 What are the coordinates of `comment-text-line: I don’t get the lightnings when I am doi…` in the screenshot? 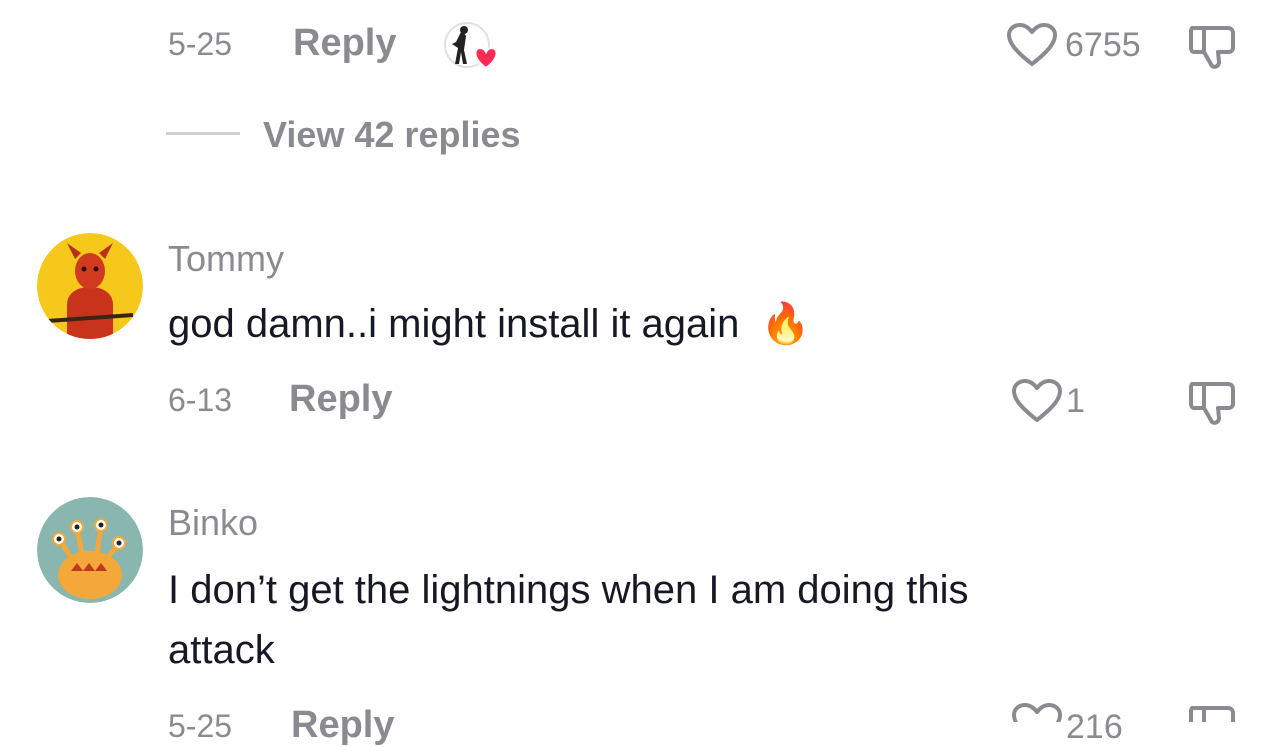 It's located at (568, 590).